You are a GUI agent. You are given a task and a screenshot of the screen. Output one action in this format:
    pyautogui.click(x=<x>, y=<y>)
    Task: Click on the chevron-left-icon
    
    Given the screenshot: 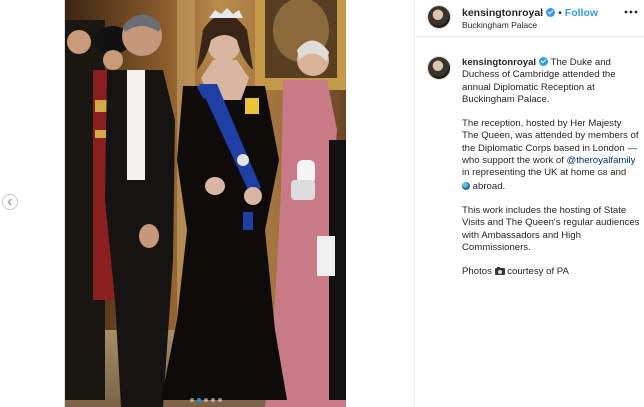 What is the action you would take?
    pyautogui.click(x=9, y=202)
    